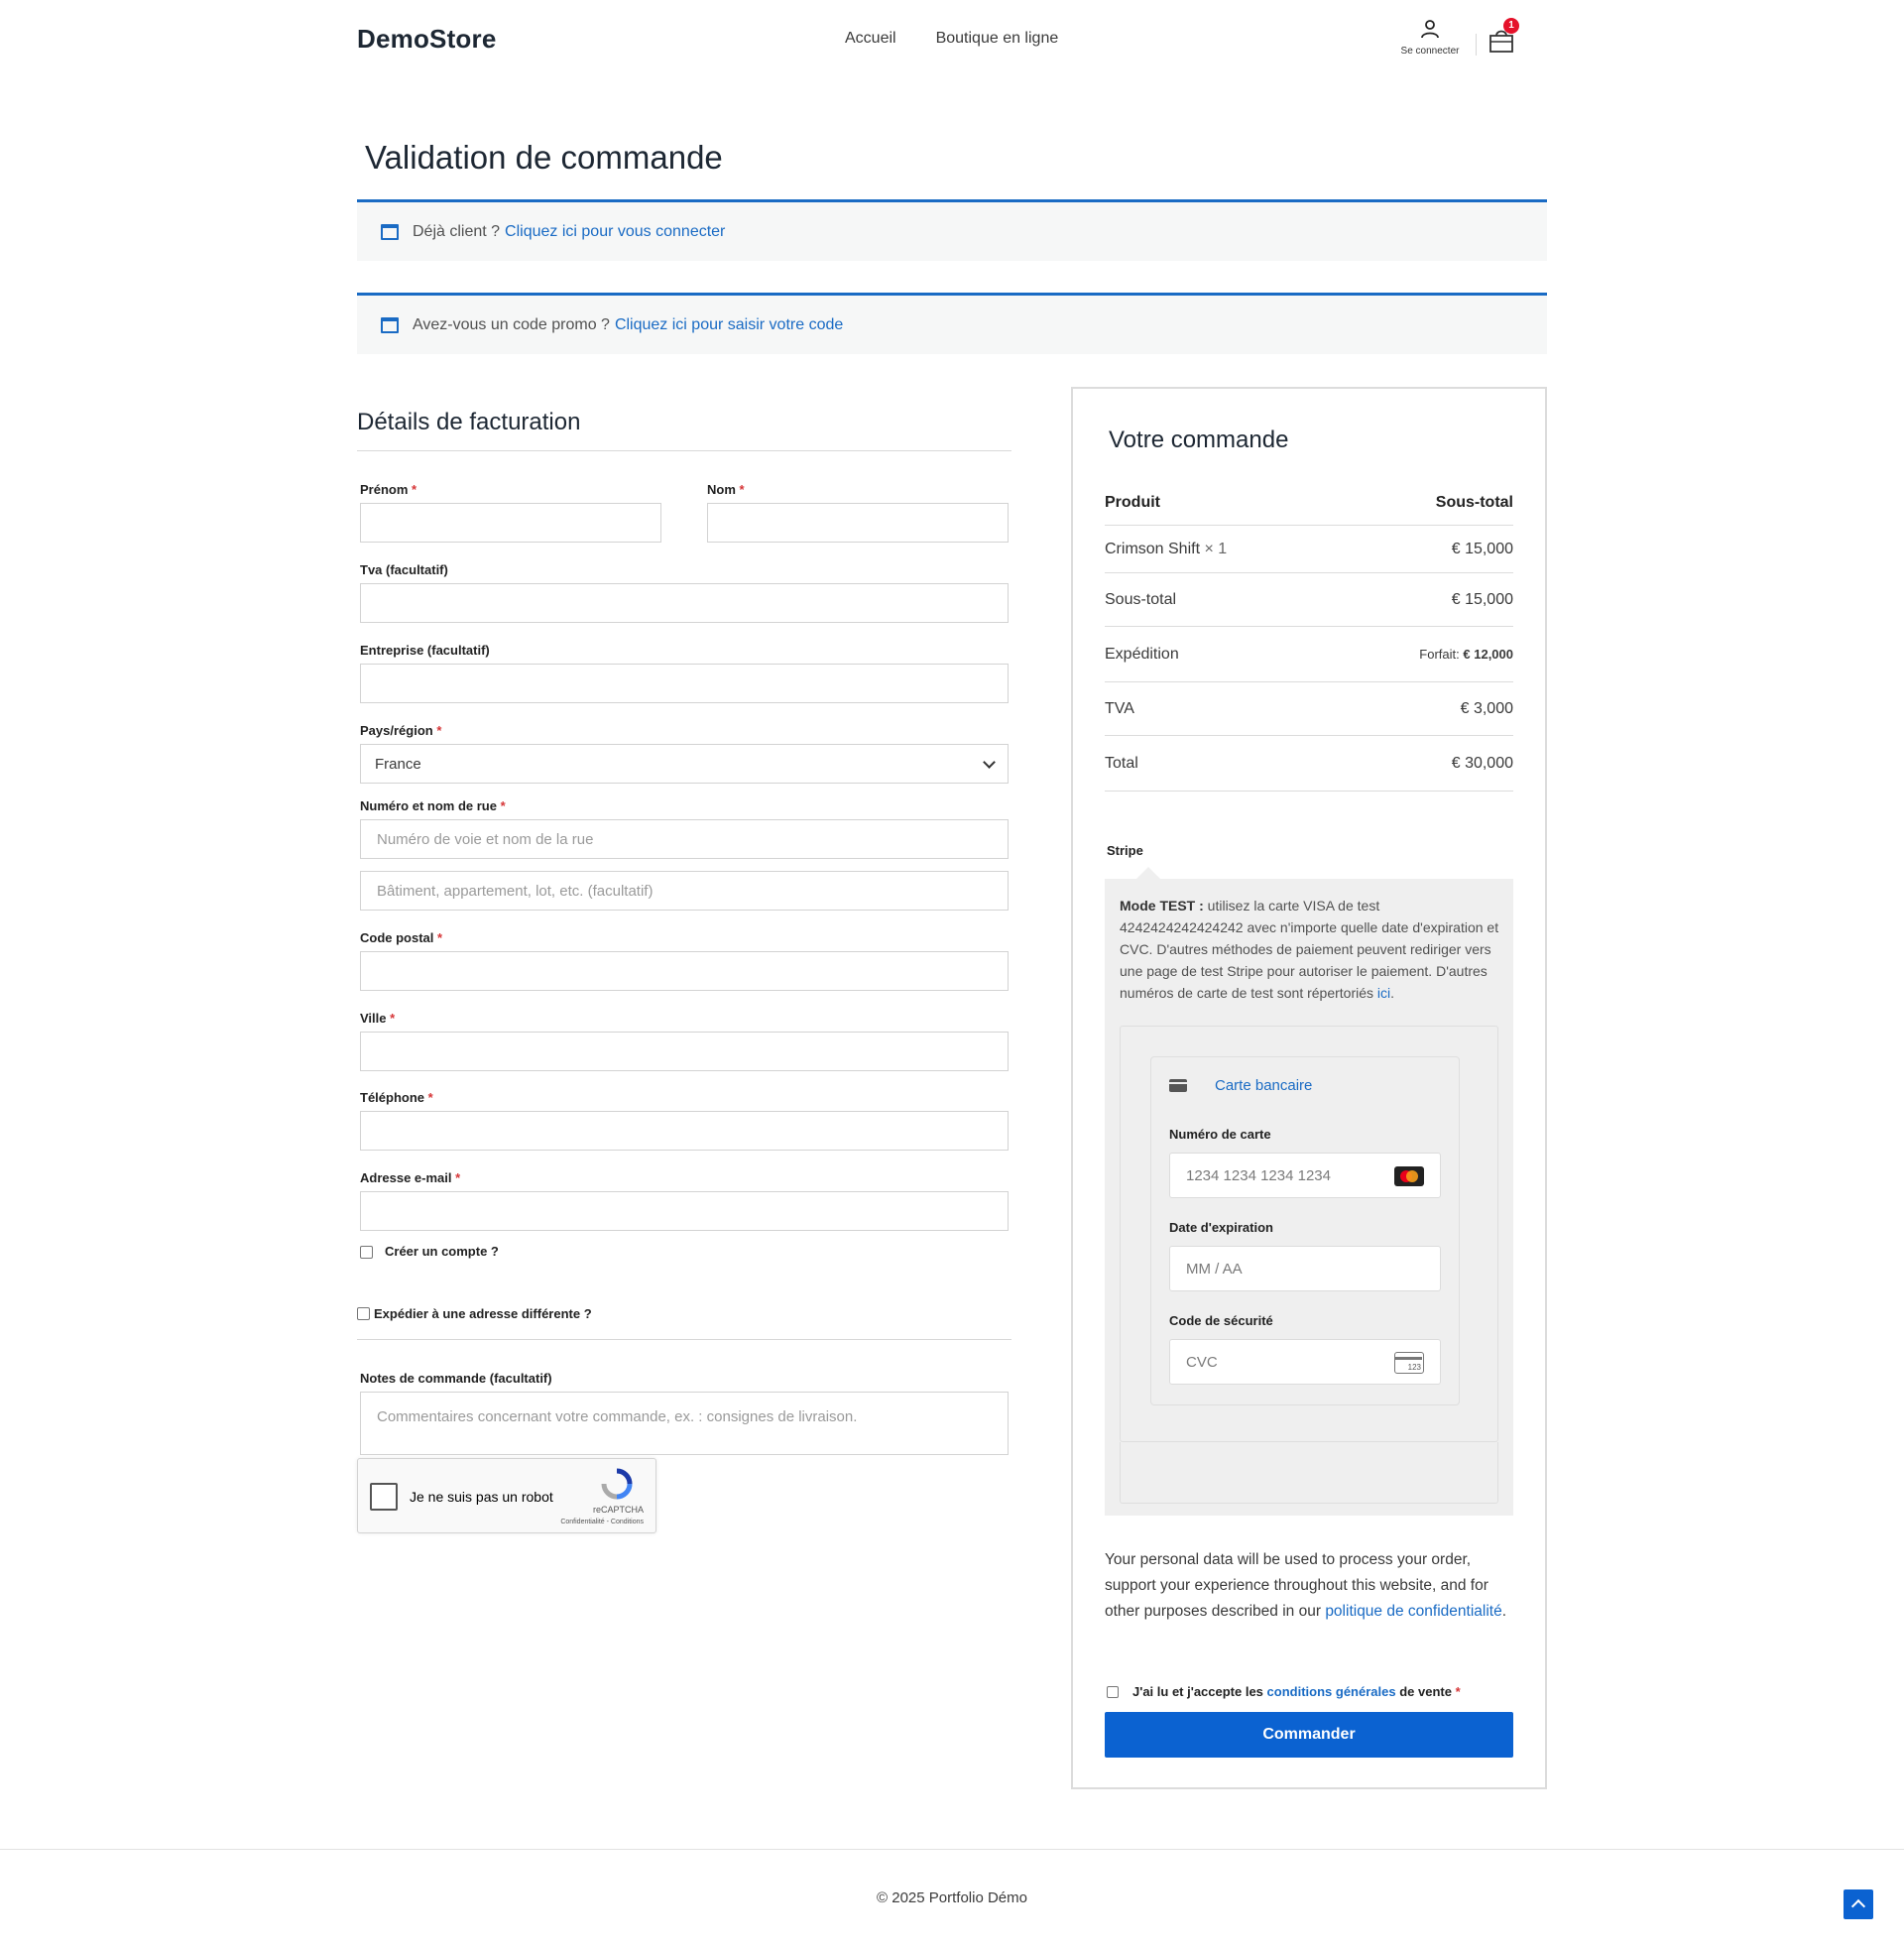 This screenshot has height=1949, width=1904. What do you see at coordinates (1221, 1320) in the screenshot?
I see `cvc-label: Code de sécurité` at bounding box center [1221, 1320].